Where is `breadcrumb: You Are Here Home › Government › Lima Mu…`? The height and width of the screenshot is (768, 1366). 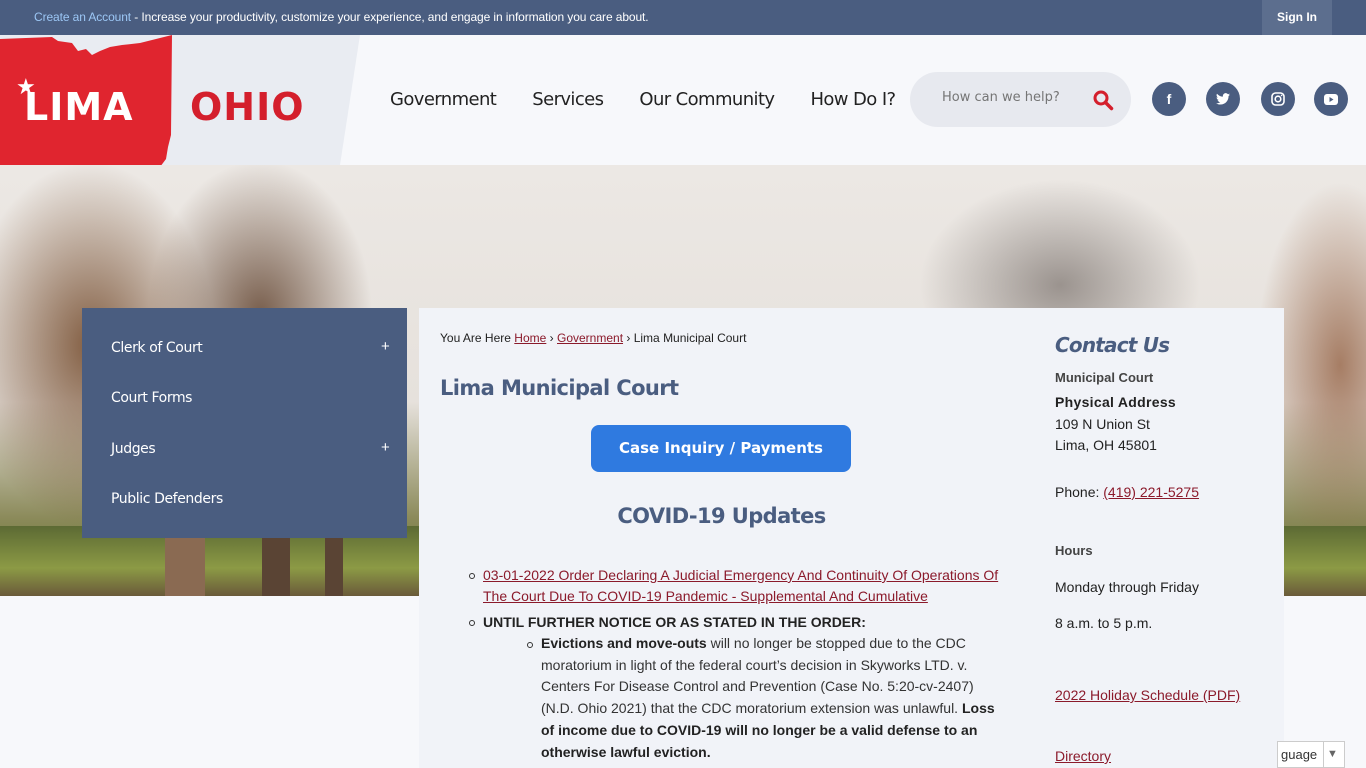
breadcrumb: You Are Here Home › Government › Lima Mu… is located at coordinates (593, 338).